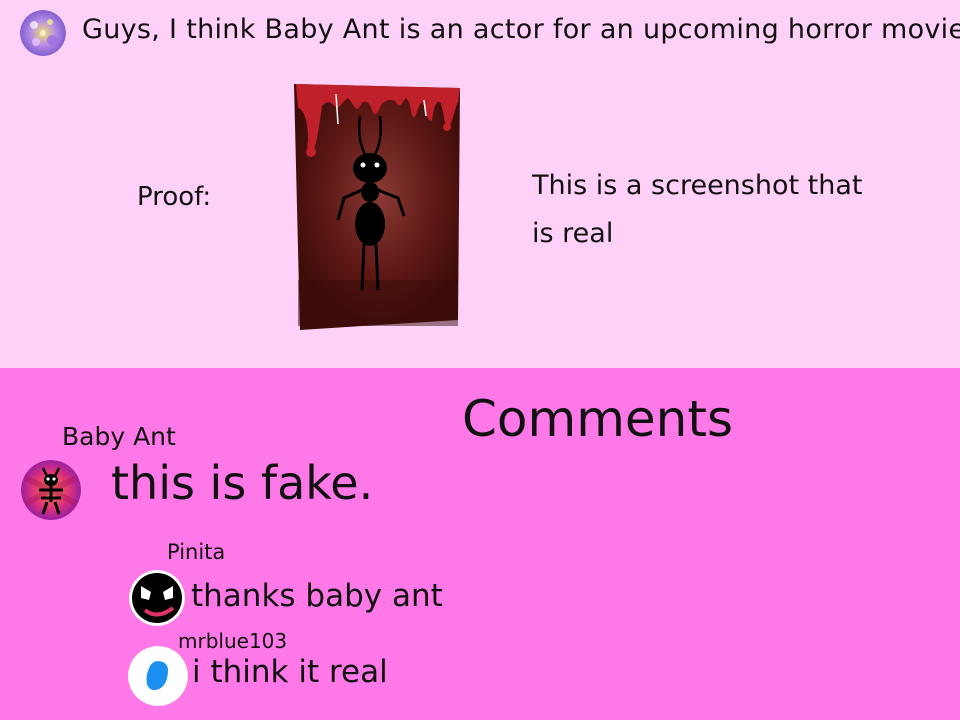 The height and width of the screenshot is (720, 960). Describe the element at coordinates (174, 197) in the screenshot. I see `proof-label: Proof:` at that location.